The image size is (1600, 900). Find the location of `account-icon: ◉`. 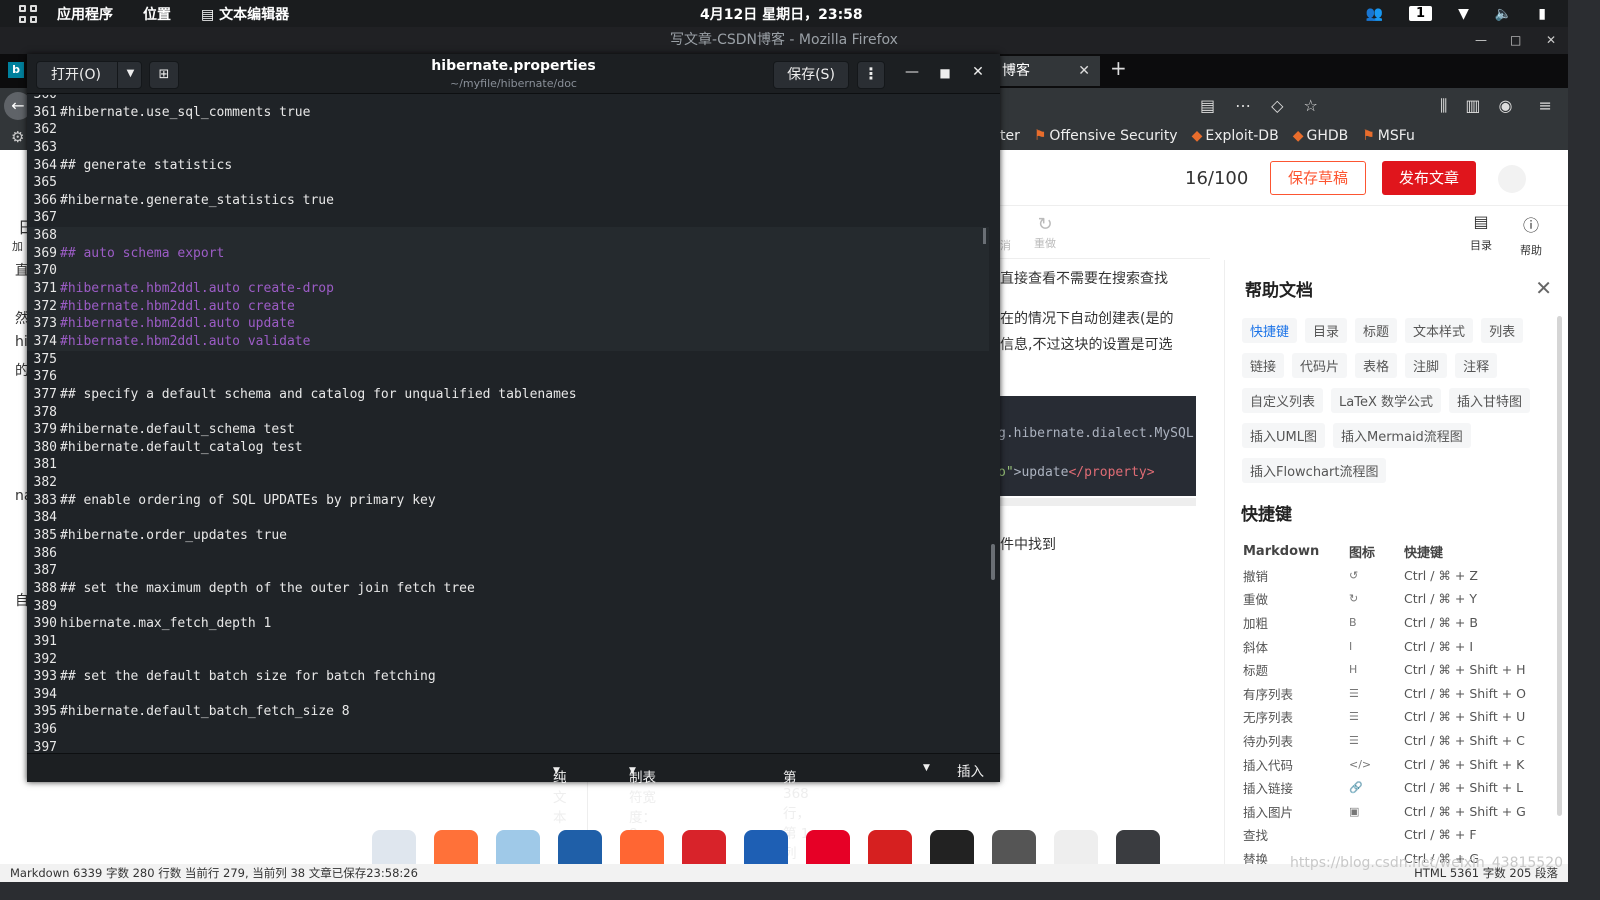

account-icon: ◉ is located at coordinates (1506, 106).